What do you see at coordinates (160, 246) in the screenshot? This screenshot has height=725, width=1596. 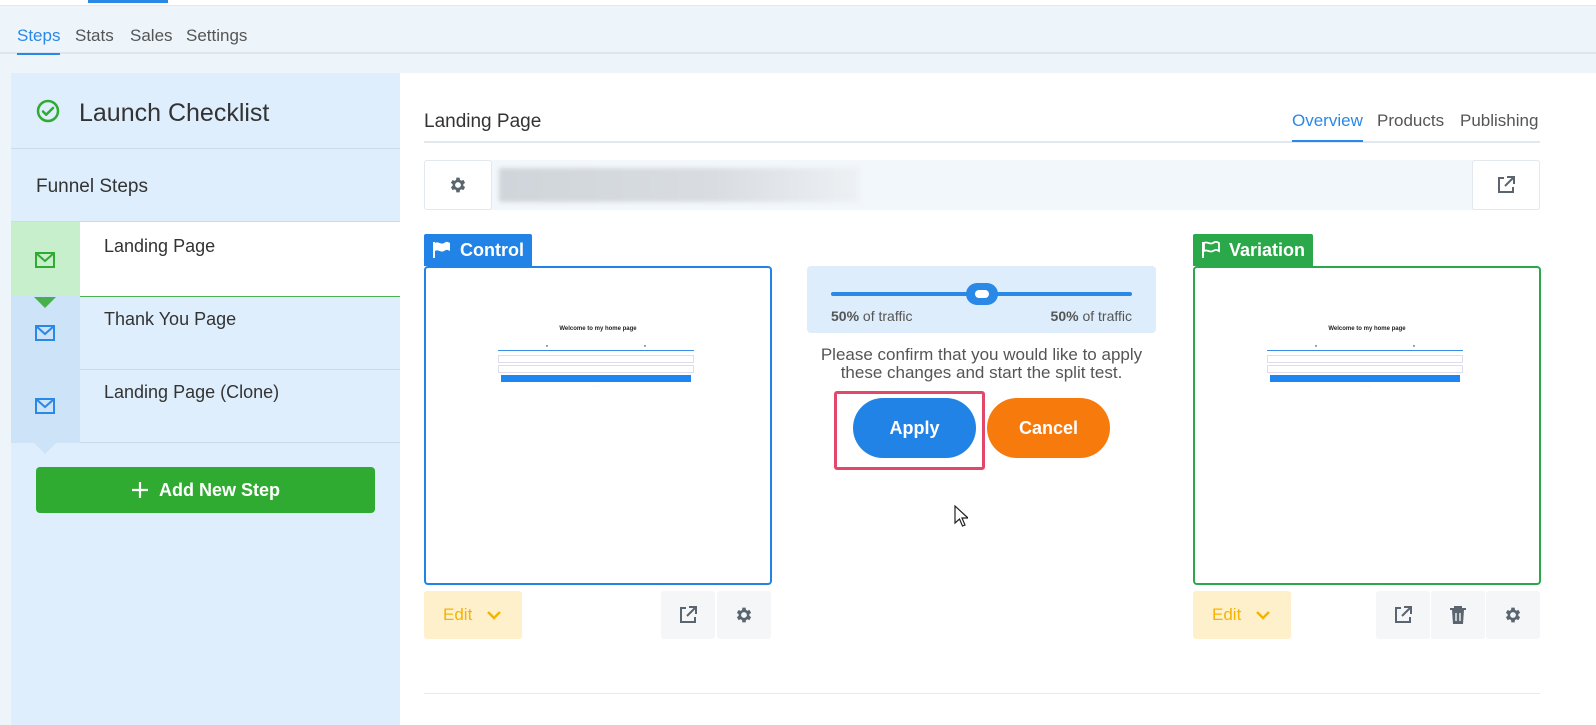 I see `step-label: Landing Page` at bounding box center [160, 246].